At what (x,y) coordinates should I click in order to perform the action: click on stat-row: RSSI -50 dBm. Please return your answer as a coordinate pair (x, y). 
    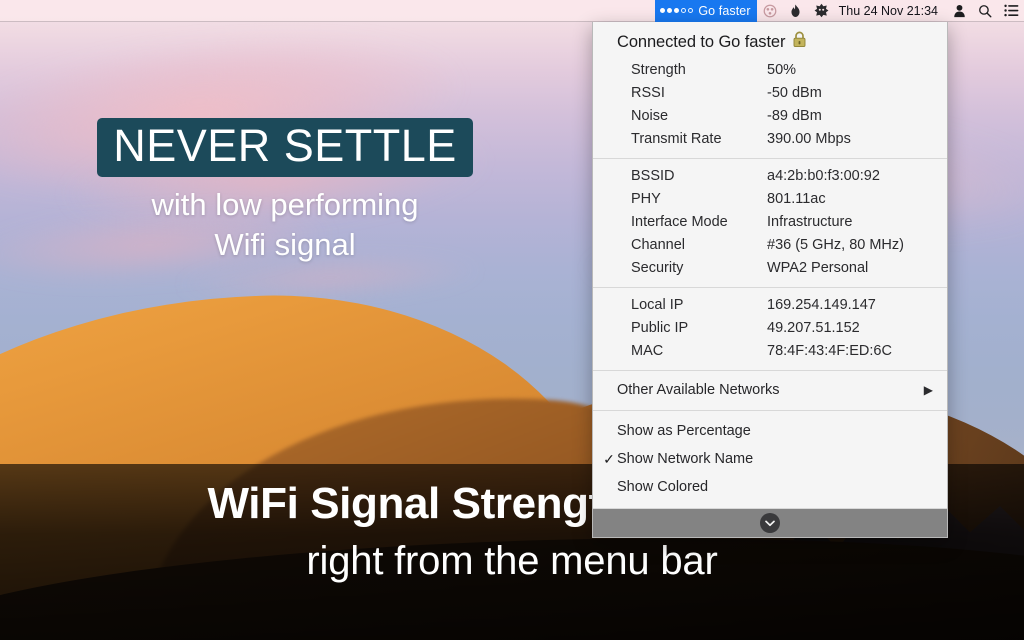
    Looking at the image, I should click on (770, 93).